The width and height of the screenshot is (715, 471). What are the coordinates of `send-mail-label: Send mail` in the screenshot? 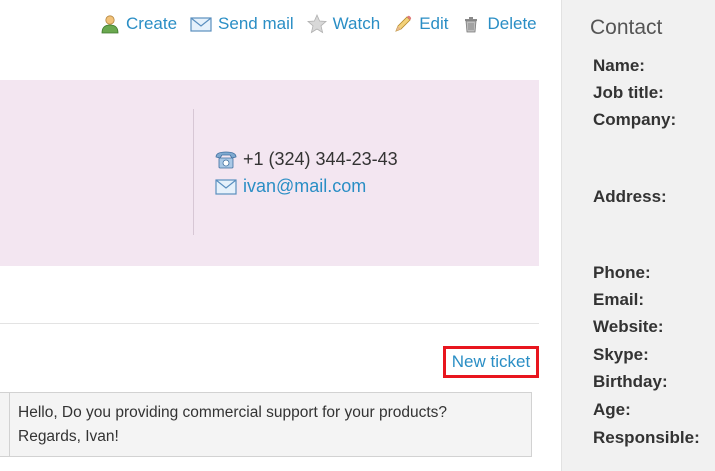 It's located at (256, 23).